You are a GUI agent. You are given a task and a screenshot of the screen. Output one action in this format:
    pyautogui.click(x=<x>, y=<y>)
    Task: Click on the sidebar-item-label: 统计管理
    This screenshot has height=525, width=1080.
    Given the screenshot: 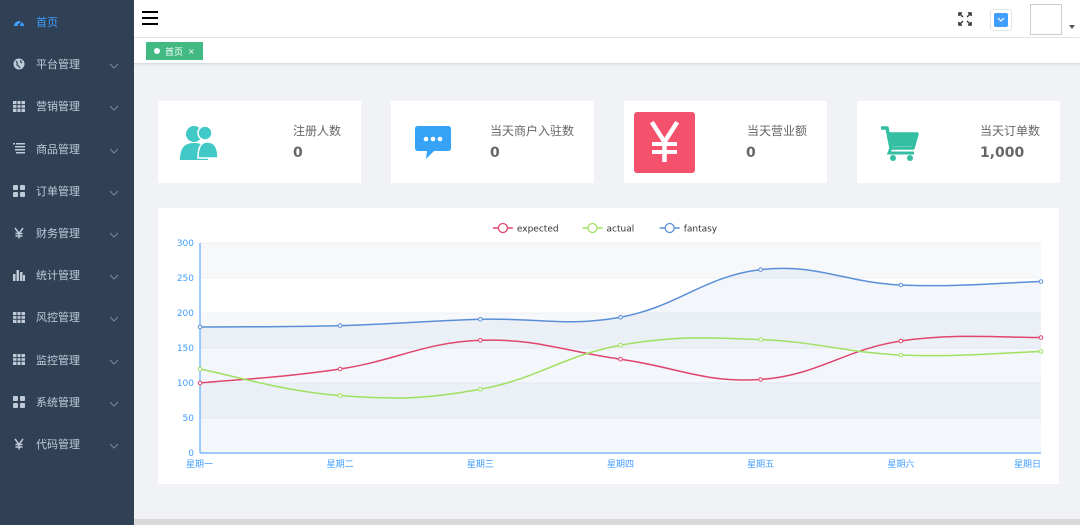 What is the action you would take?
    pyautogui.click(x=58, y=276)
    